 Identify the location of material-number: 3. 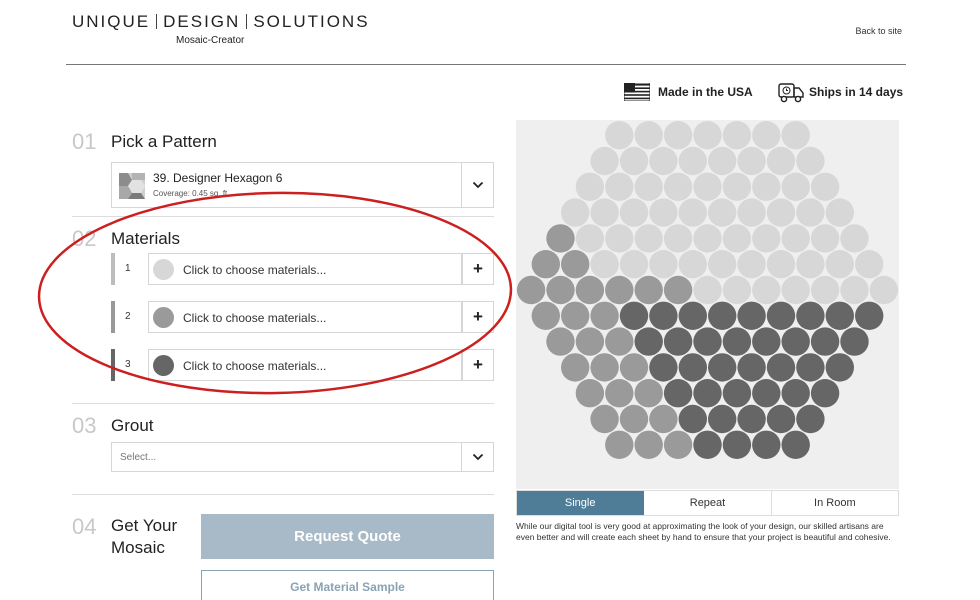
(128, 364).